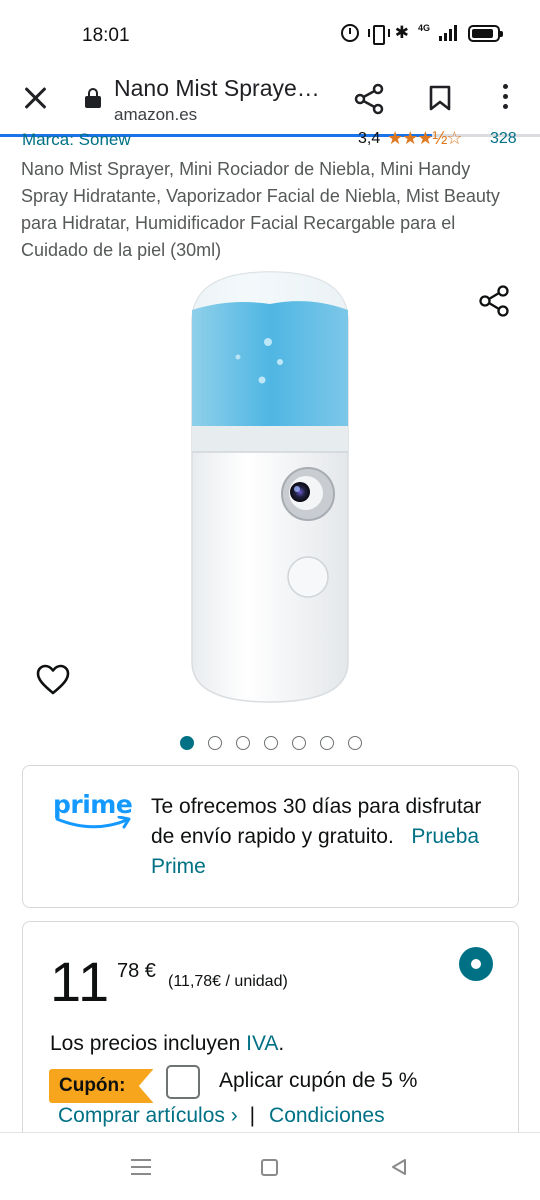  Describe the element at coordinates (401, 32) in the screenshot. I see `bluetooth-icon: ✱` at that location.